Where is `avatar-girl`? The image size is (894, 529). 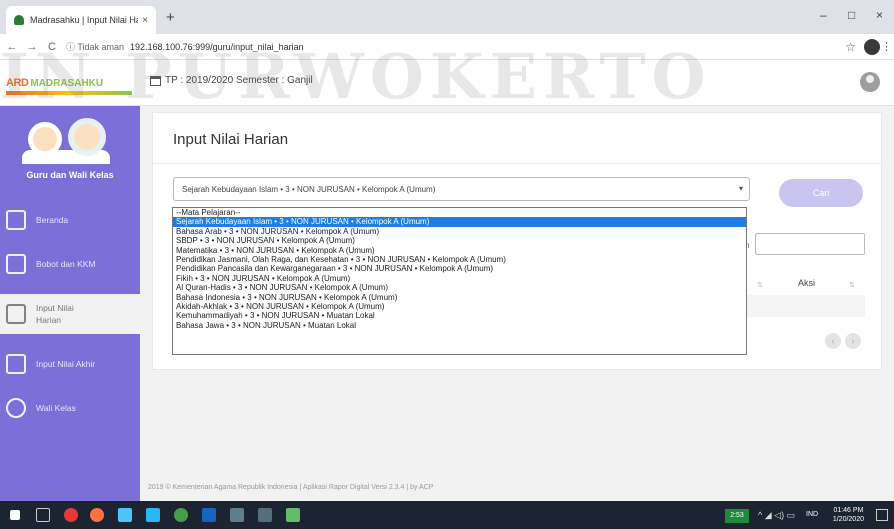 avatar-girl is located at coordinates (87, 137).